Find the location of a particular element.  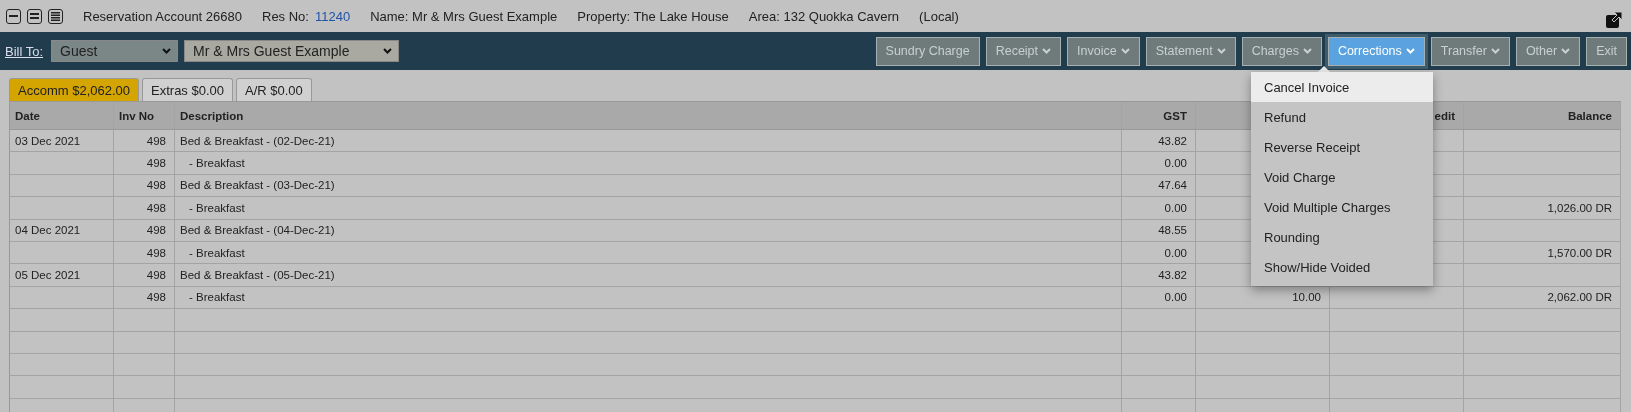

column-header: Description is located at coordinates (648, 115).